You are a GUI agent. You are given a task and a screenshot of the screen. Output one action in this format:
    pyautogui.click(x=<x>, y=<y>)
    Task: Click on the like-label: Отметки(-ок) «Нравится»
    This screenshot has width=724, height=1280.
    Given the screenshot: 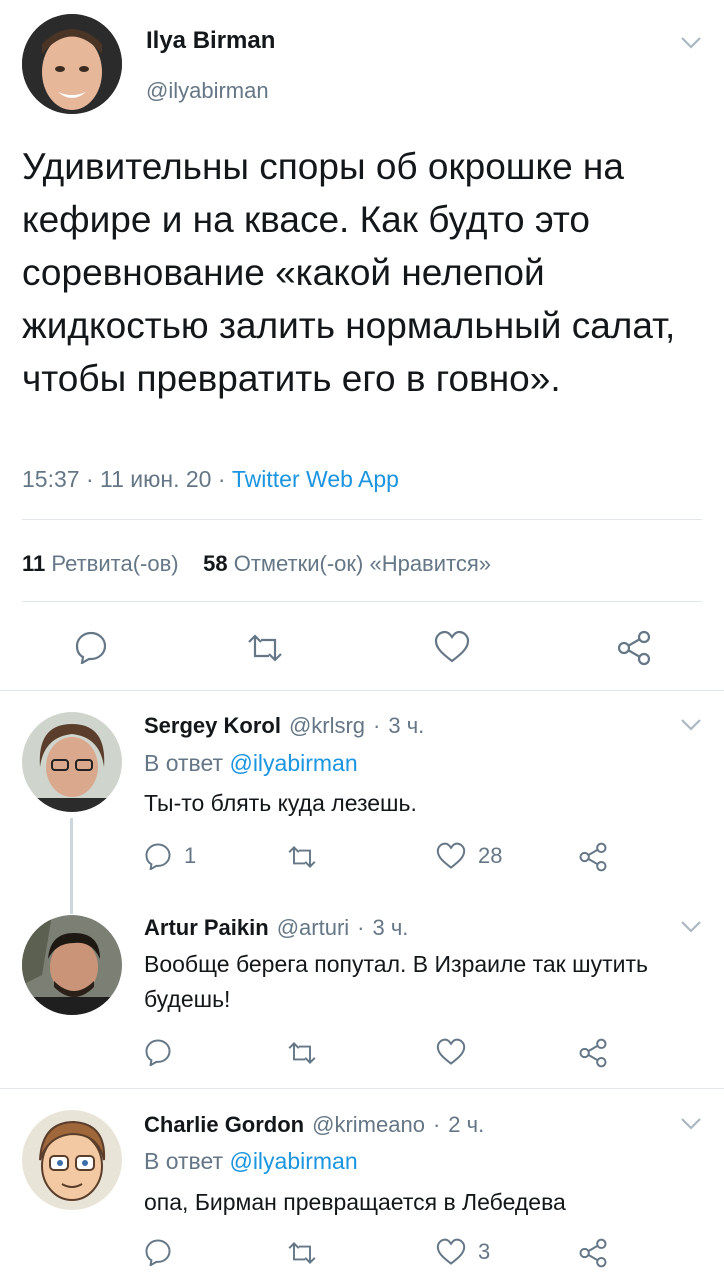 What is the action you would take?
    pyautogui.click(x=362, y=563)
    